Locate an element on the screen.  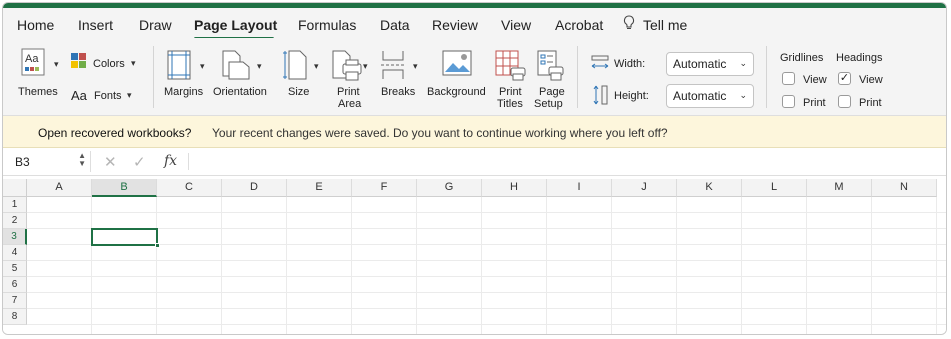
svg-text: Aa is located at coordinates (32, 59).